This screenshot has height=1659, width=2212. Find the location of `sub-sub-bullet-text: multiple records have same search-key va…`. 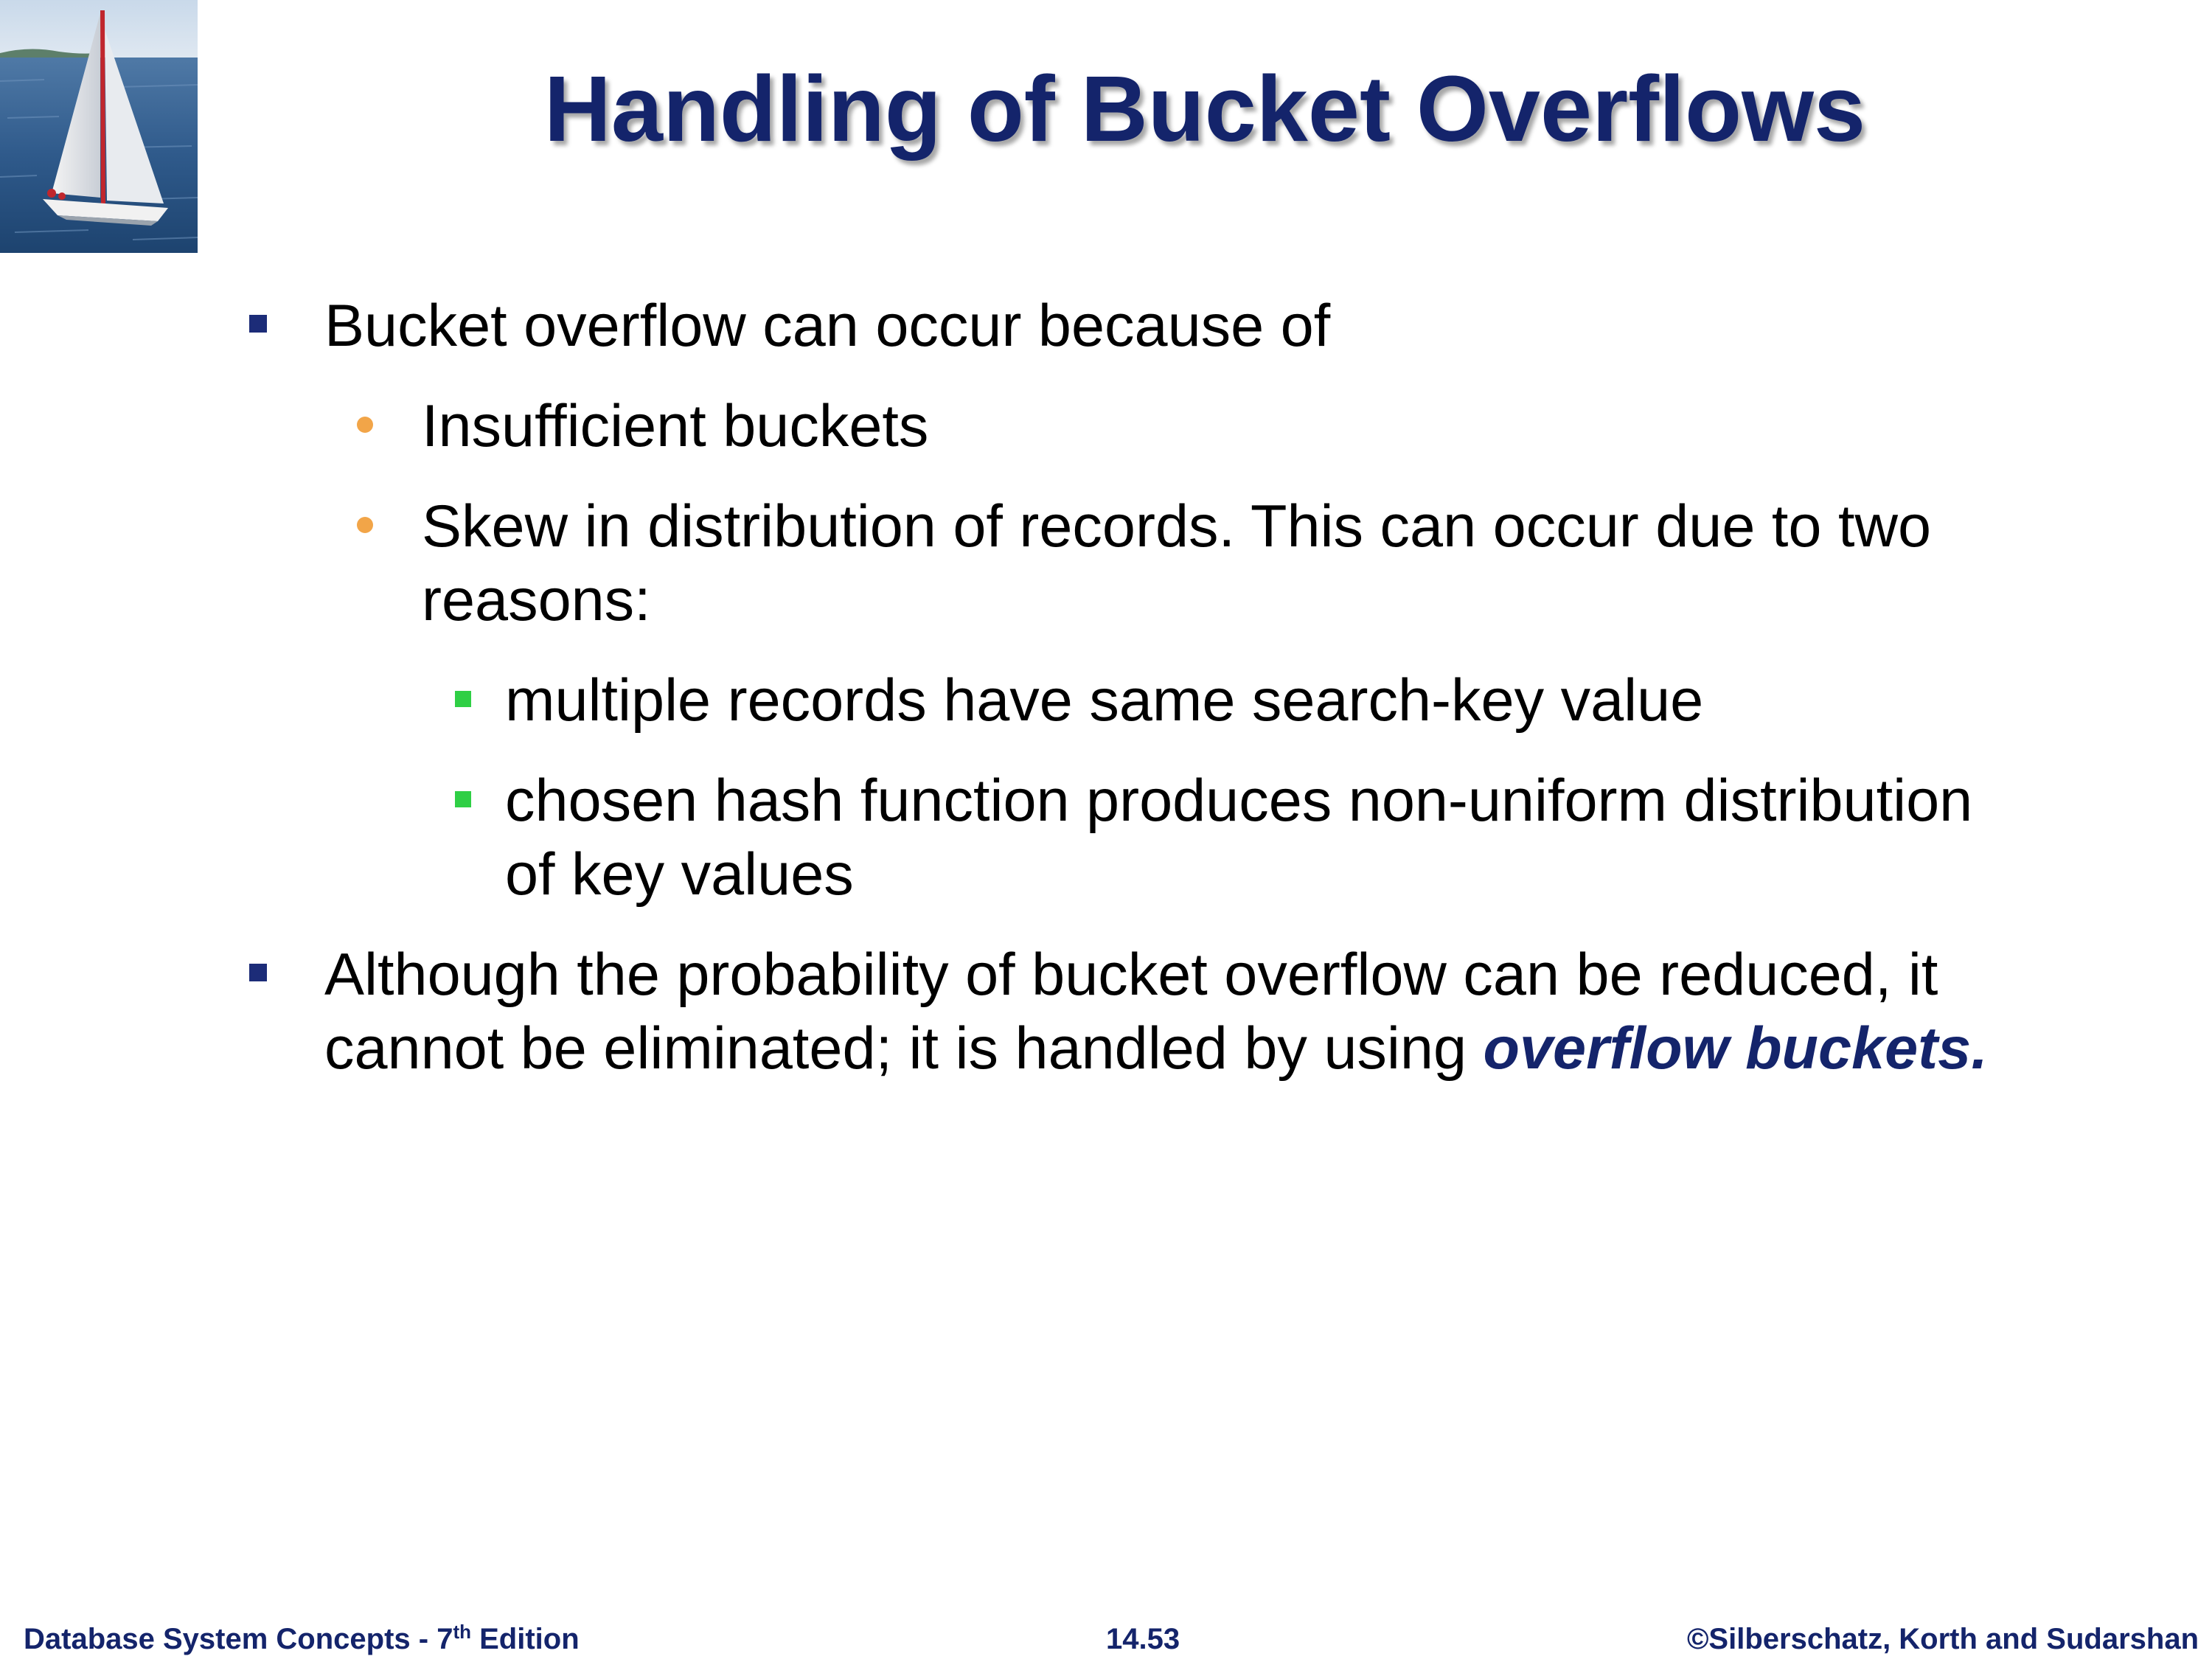

sub-sub-bullet-text: multiple records have same search-key va… is located at coordinates (1104, 700).